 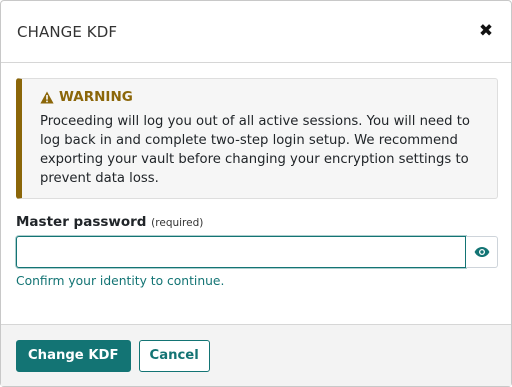 What do you see at coordinates (174, 355) in the screenshot?
I see `cancel-button: Cancel` at bounding box center [174, 355].